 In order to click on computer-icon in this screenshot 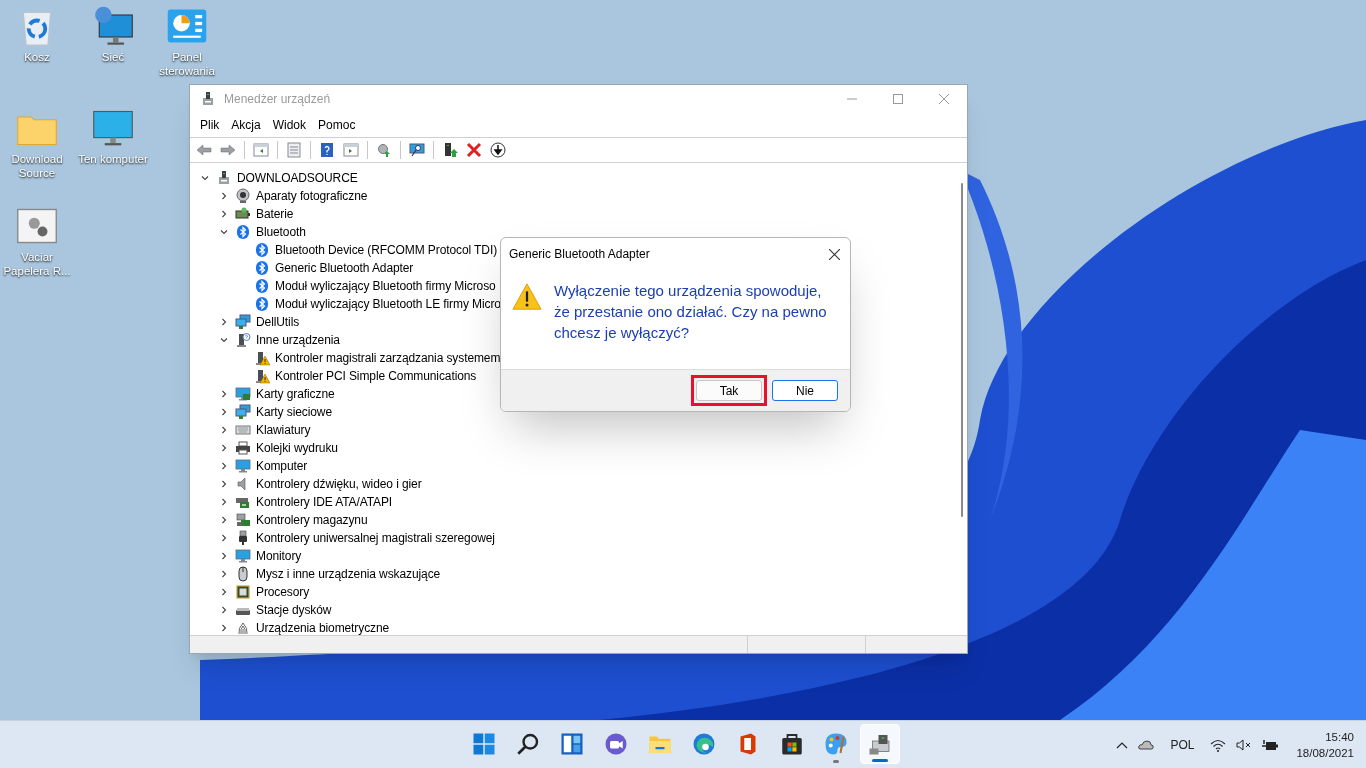, I will do `click(208, 99)`.